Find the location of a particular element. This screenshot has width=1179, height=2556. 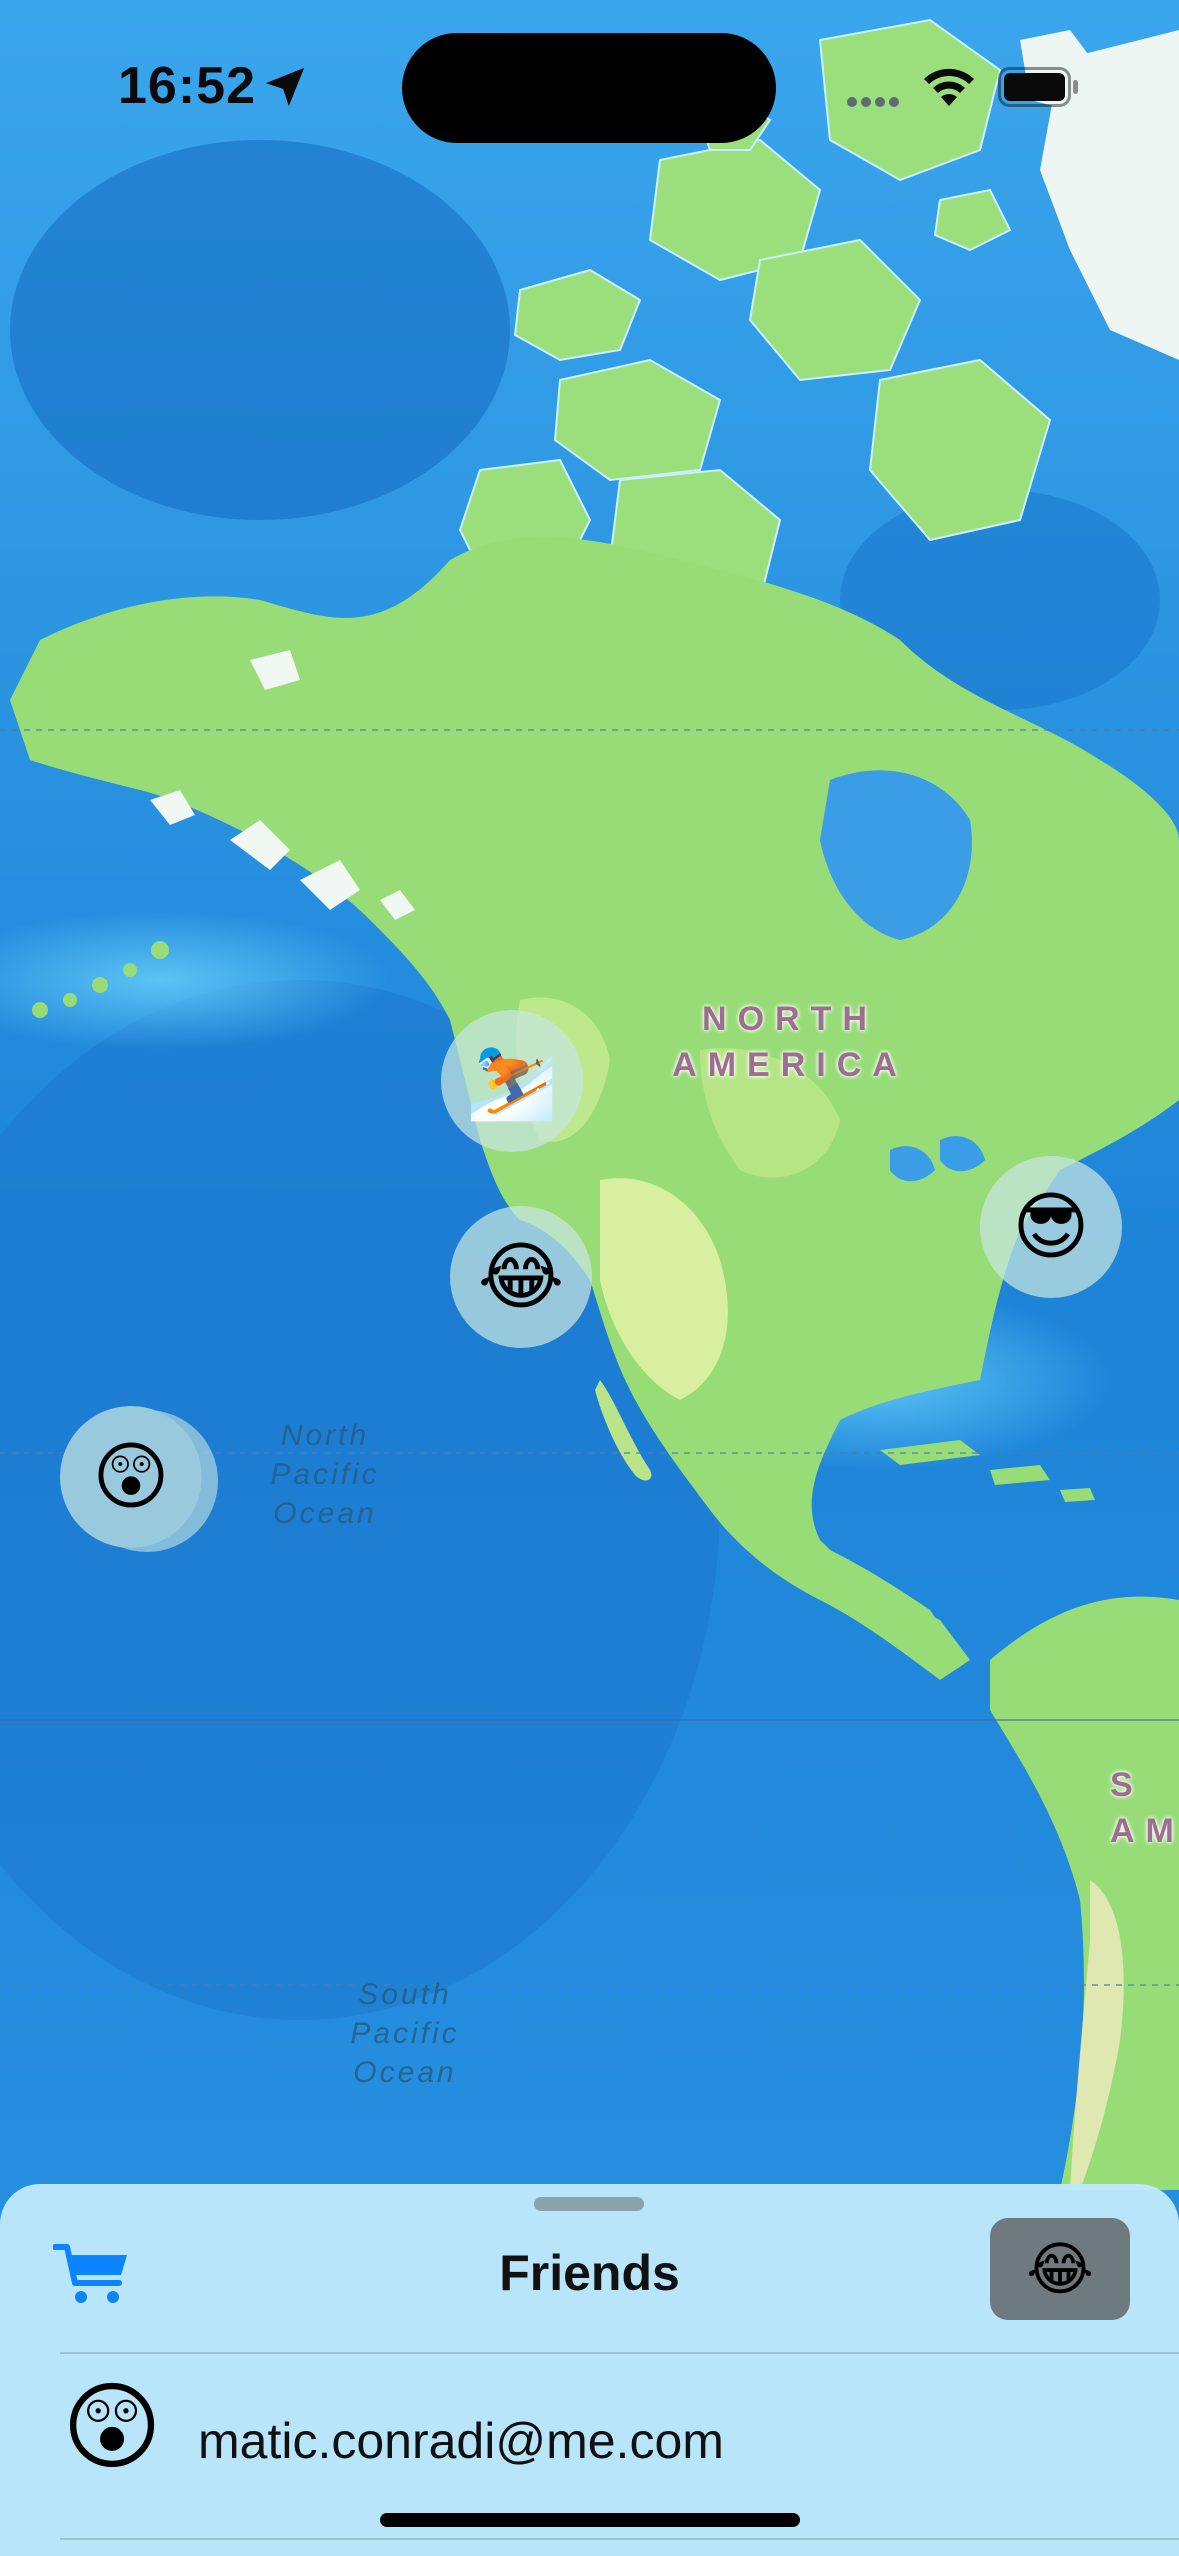

my-status-button: 😂 is located at coordinates (1060, 2269).